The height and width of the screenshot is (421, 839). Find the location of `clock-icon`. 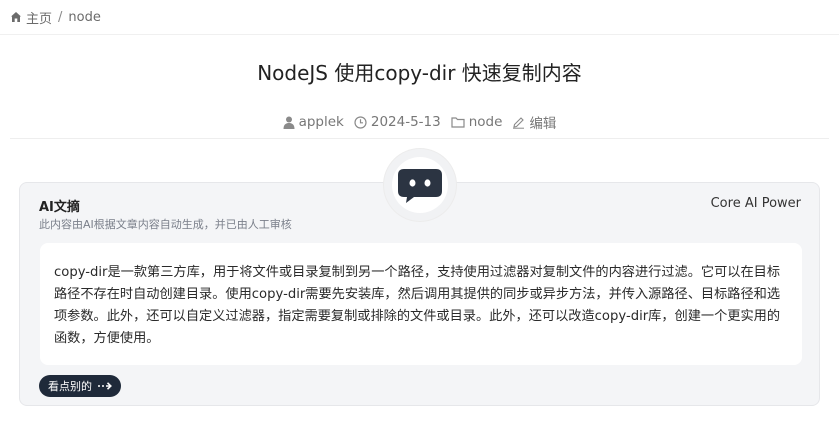

clock-icon is located at coordinates (360, 122).